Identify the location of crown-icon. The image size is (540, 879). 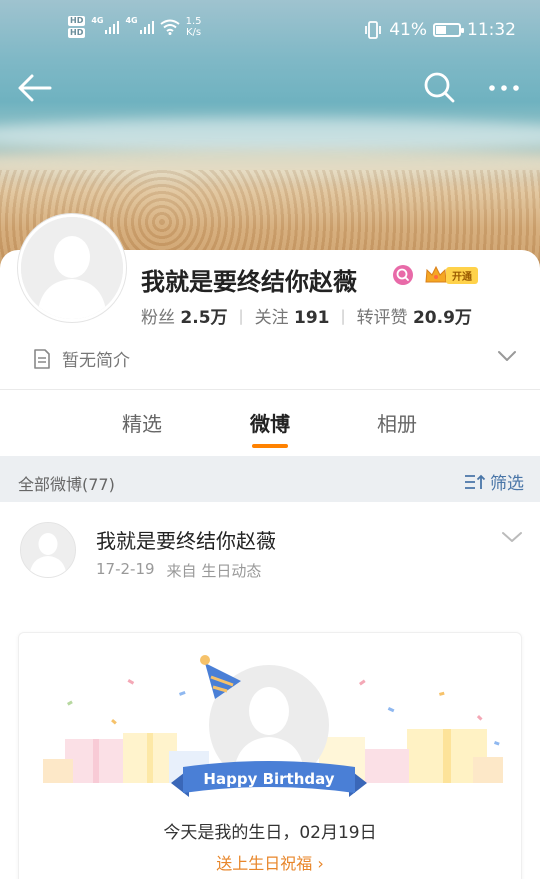
(436, 274).